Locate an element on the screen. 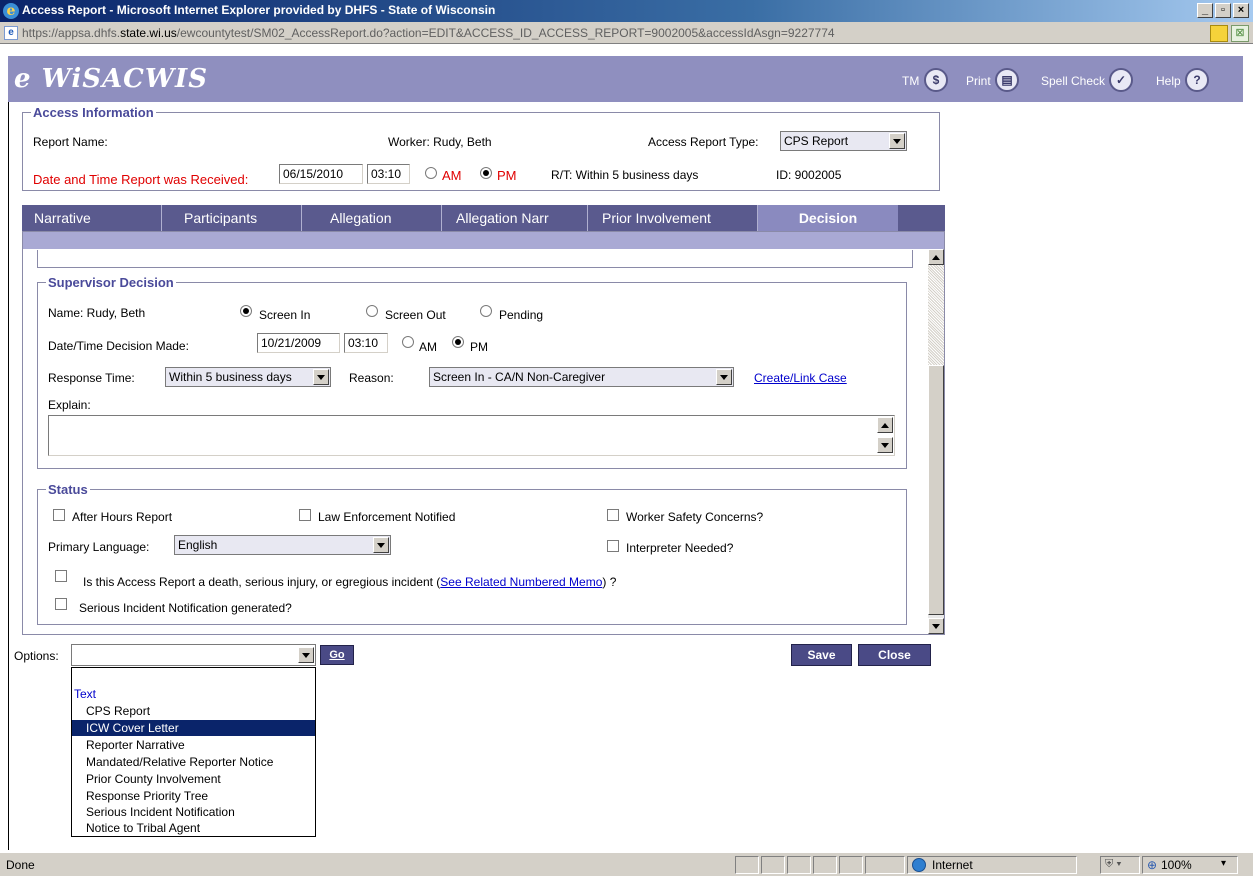 This screenshot has width=1253, height=876. zoom-cell: ⊕ 100% ▾ is located at coordinates (1190, 865).